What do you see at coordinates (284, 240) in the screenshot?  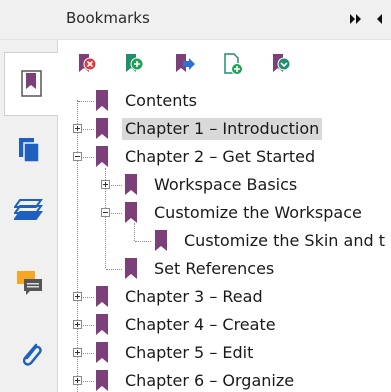 I see `tree-item-label: Customize the Skin and t` at bounding box center [284, 240].